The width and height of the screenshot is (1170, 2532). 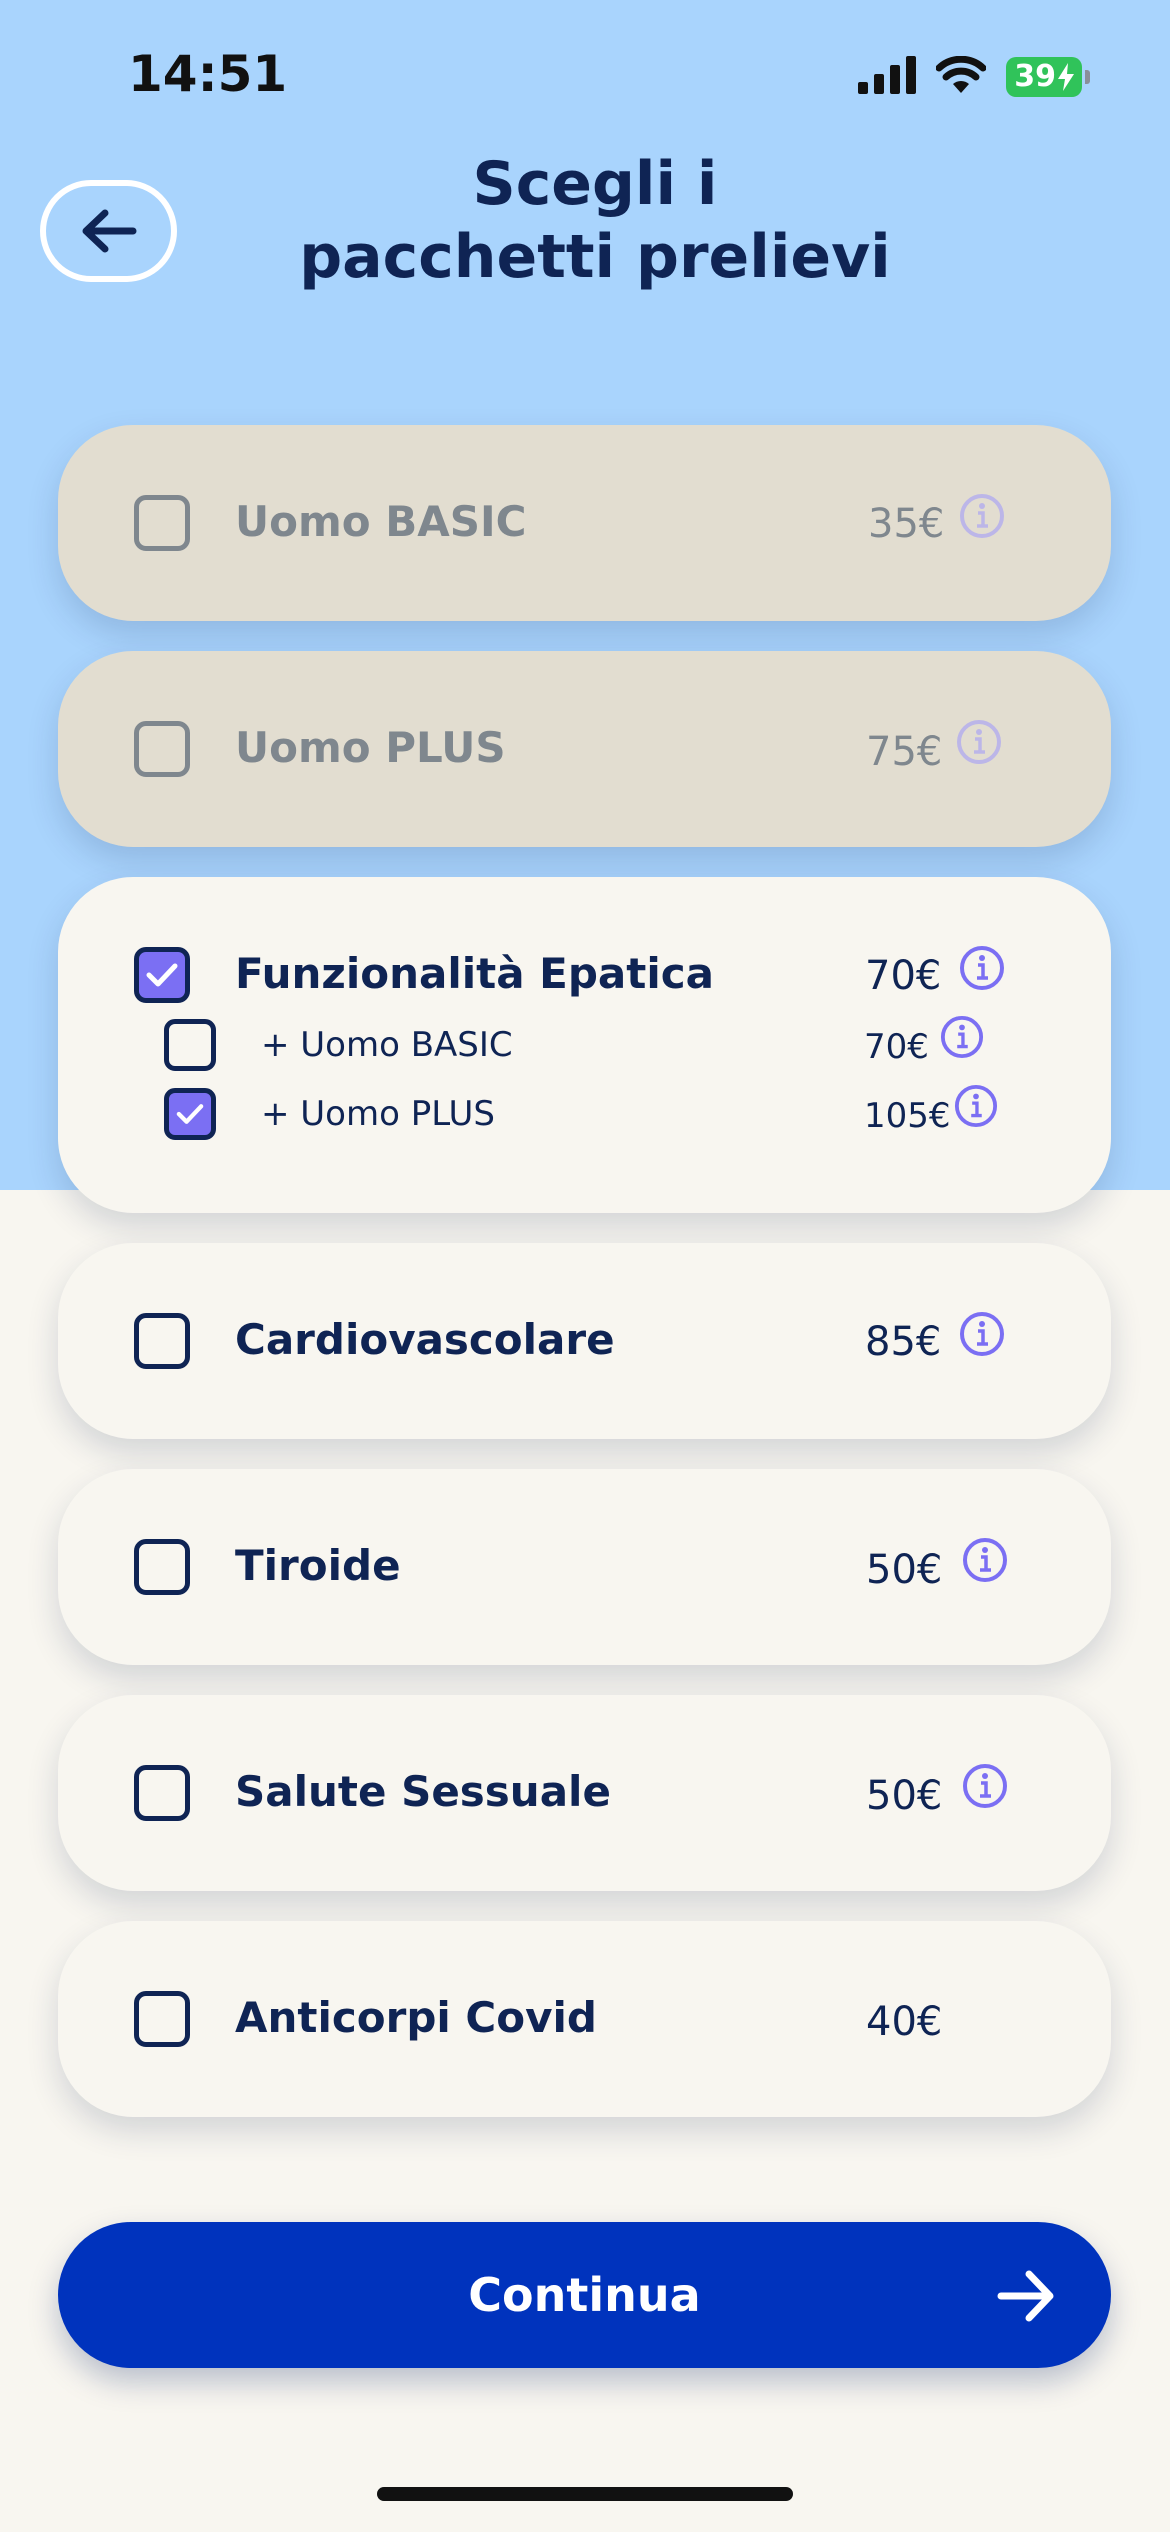 I want to click on package-label: Uomo PLUS, so click(x=370, y=747).